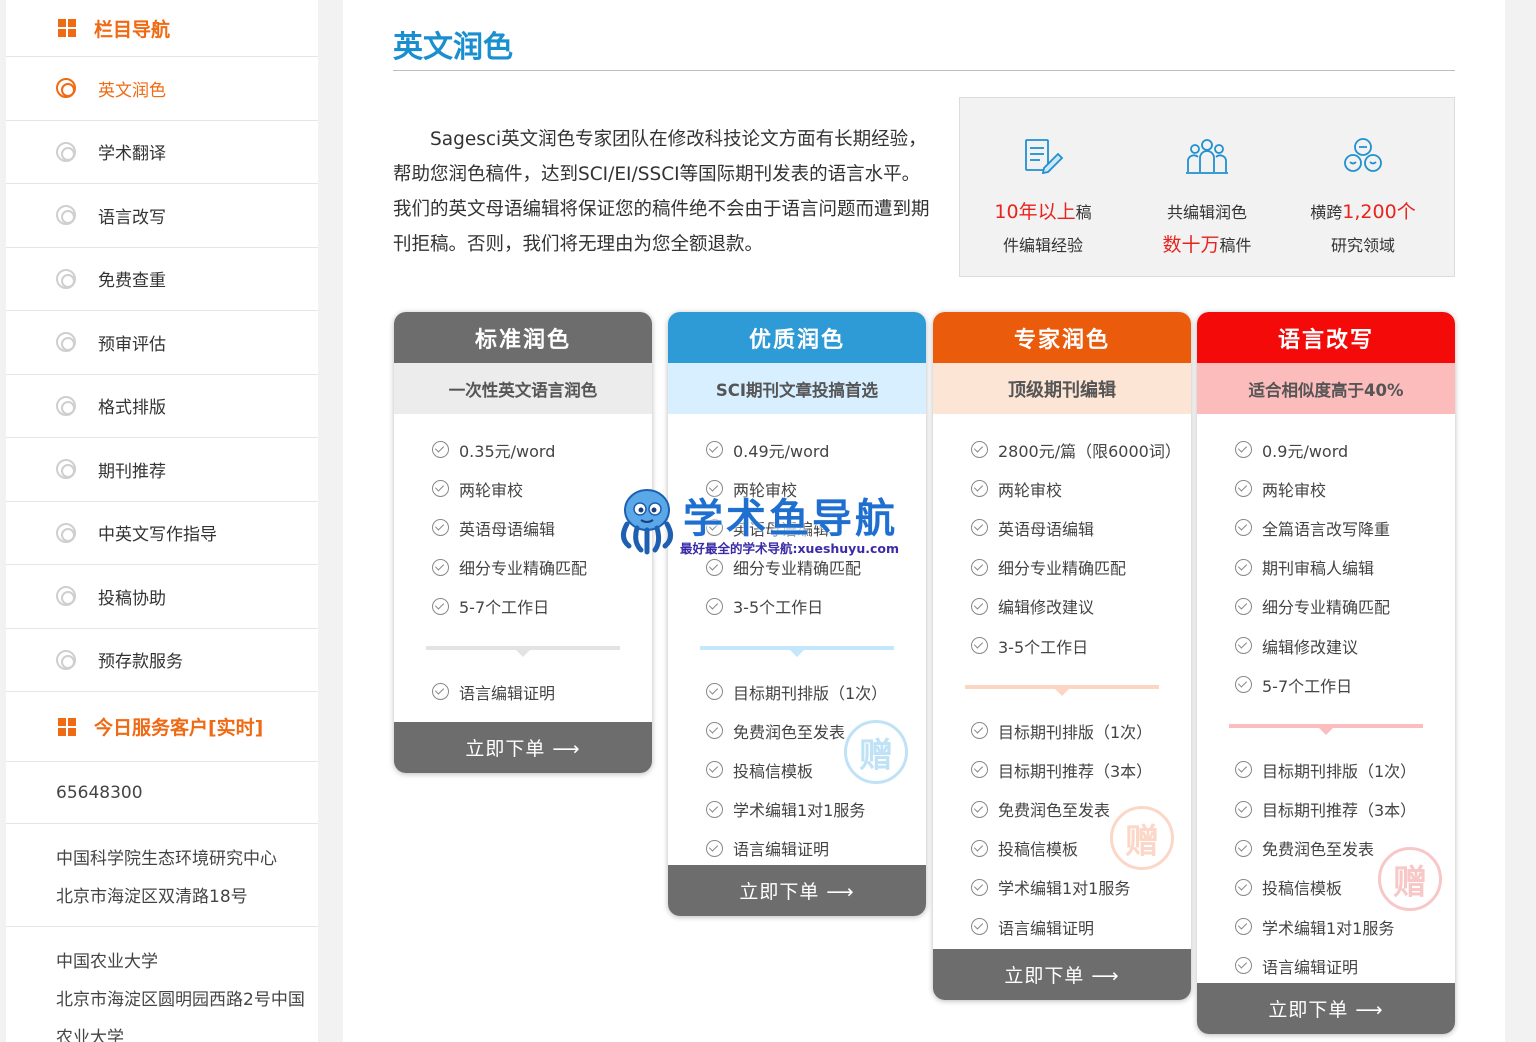  Describe the element at coordinates (166, 859) in the screenshot. I see `client-name: 中国科学院生态环境研究中心` at that location.